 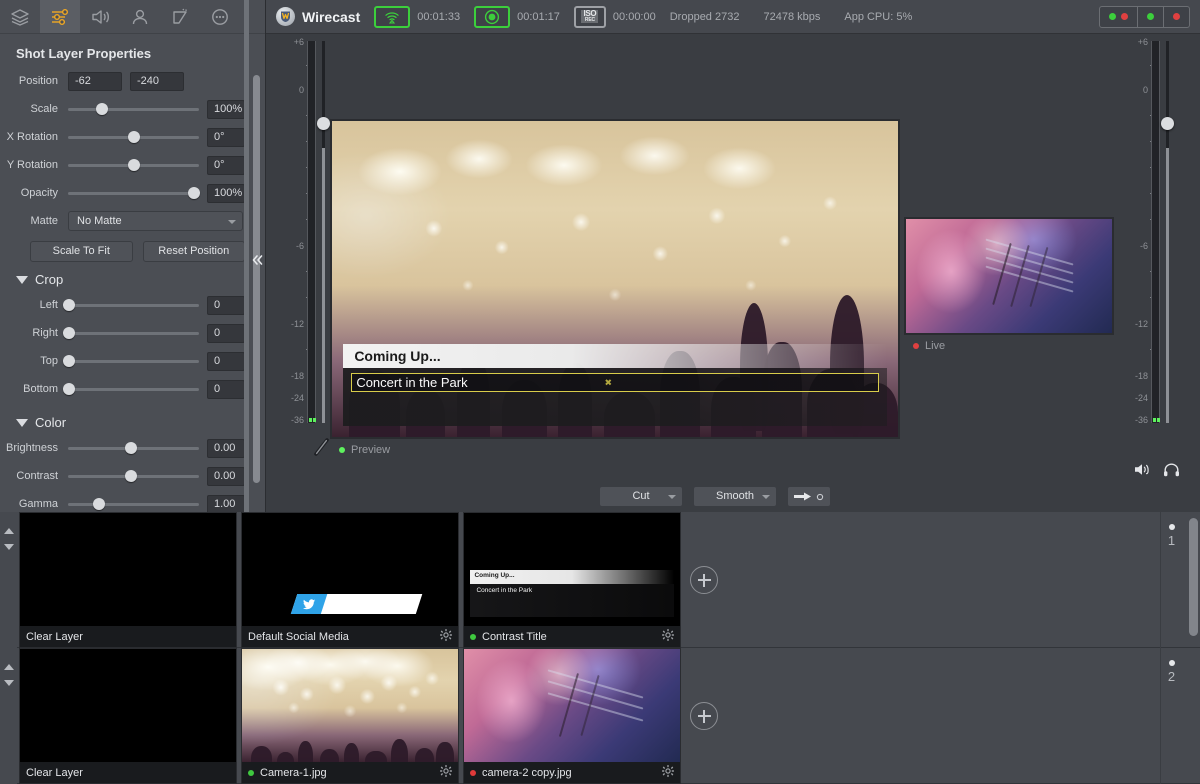 I want to click on crop-right-slider, so click(x=131, y=333).